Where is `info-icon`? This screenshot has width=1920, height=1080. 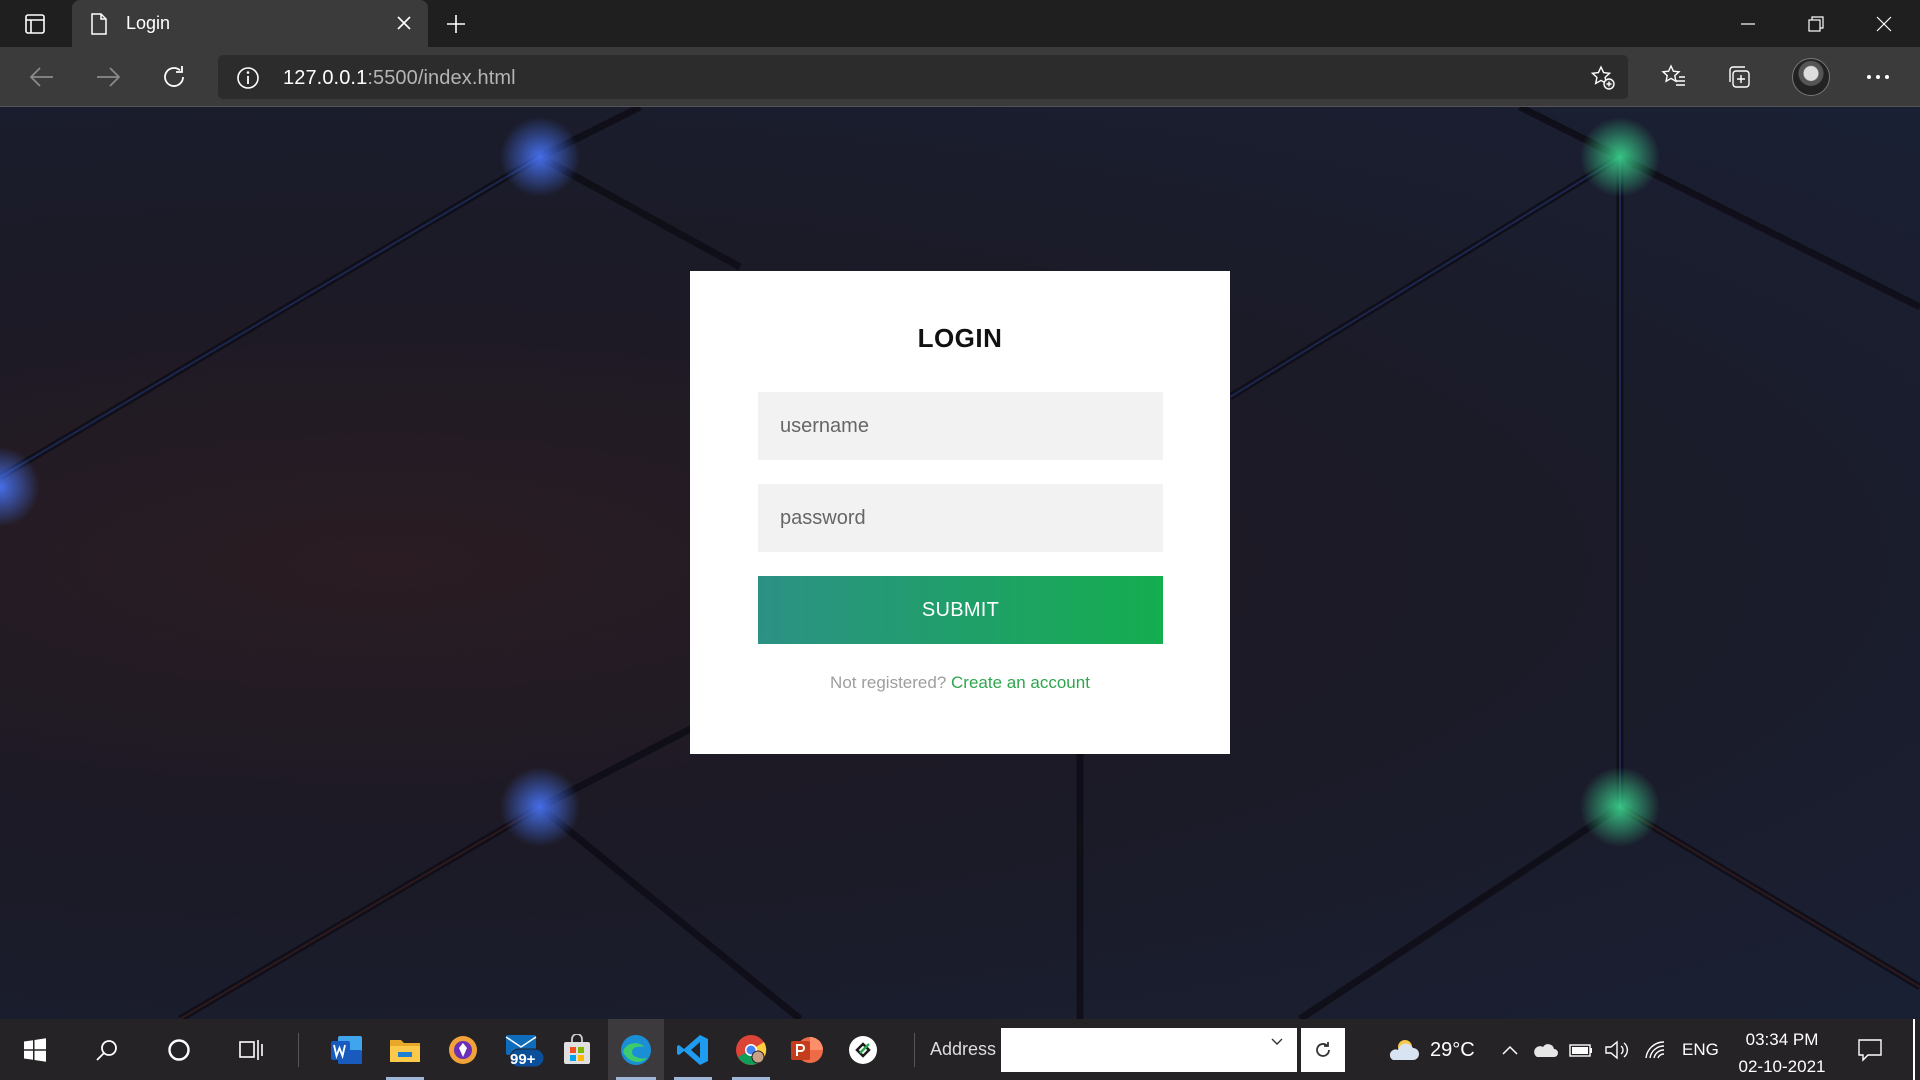
info-icon is located at coordinates (248, 78).